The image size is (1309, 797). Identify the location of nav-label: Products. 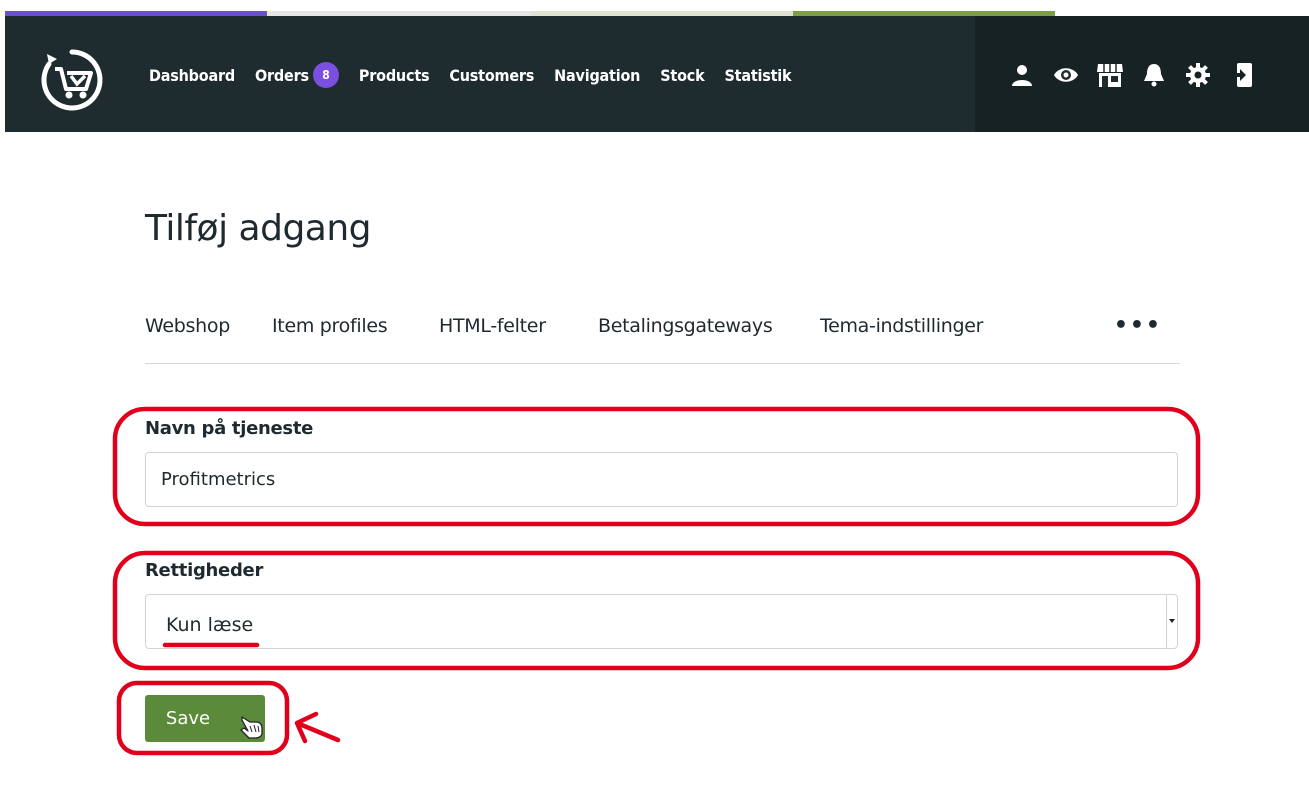
(394, 75).